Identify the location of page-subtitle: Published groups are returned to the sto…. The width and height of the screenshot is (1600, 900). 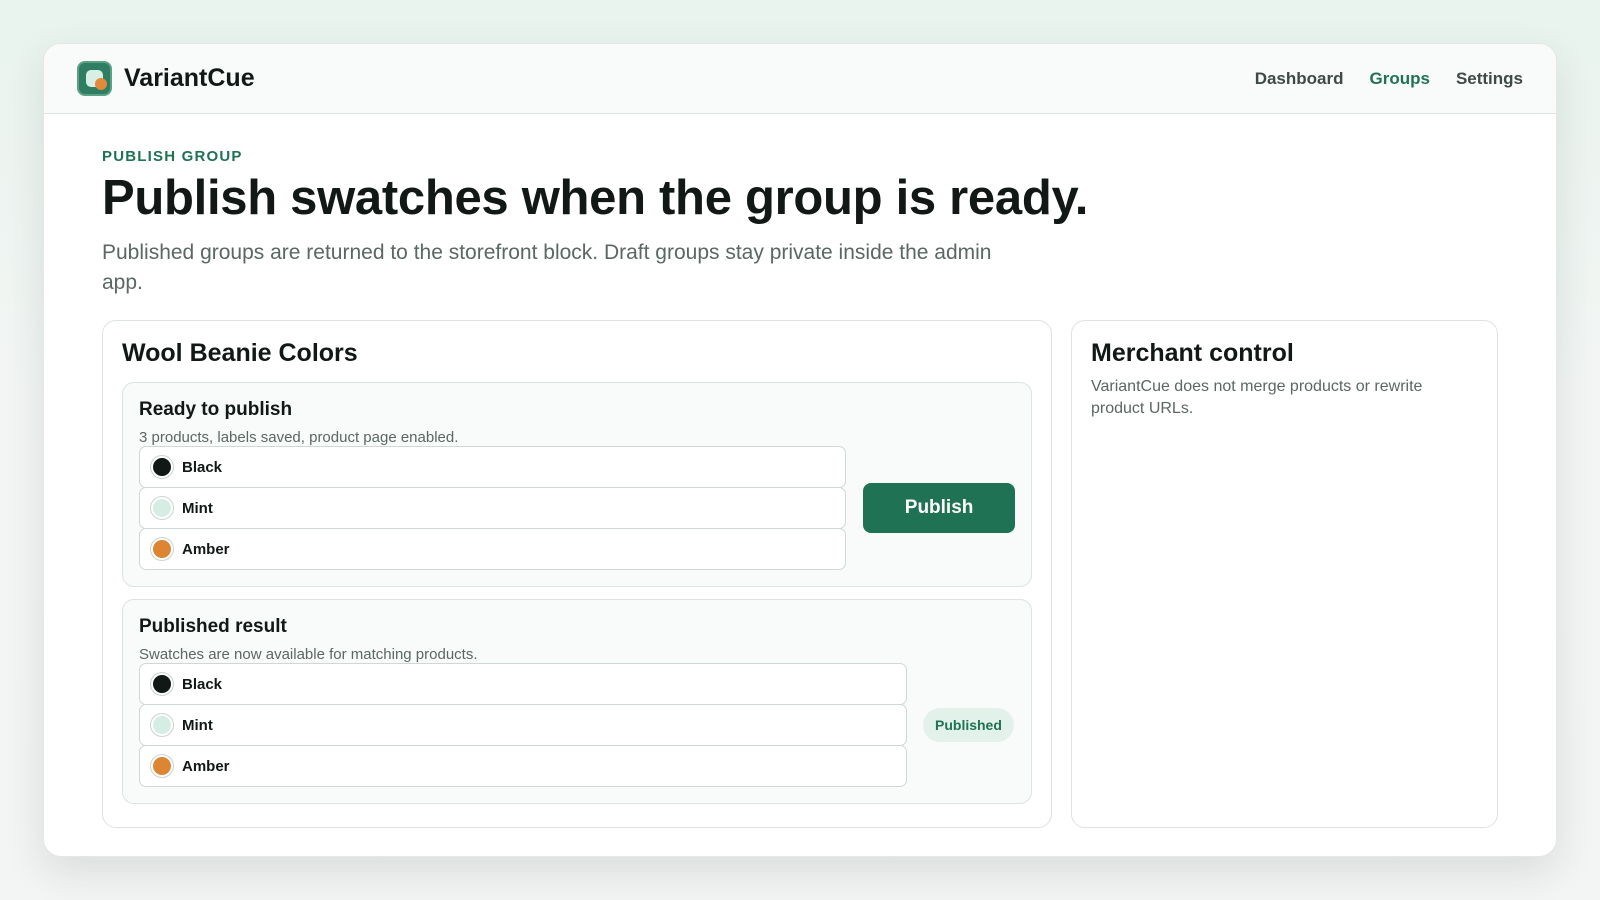
(547, 268).